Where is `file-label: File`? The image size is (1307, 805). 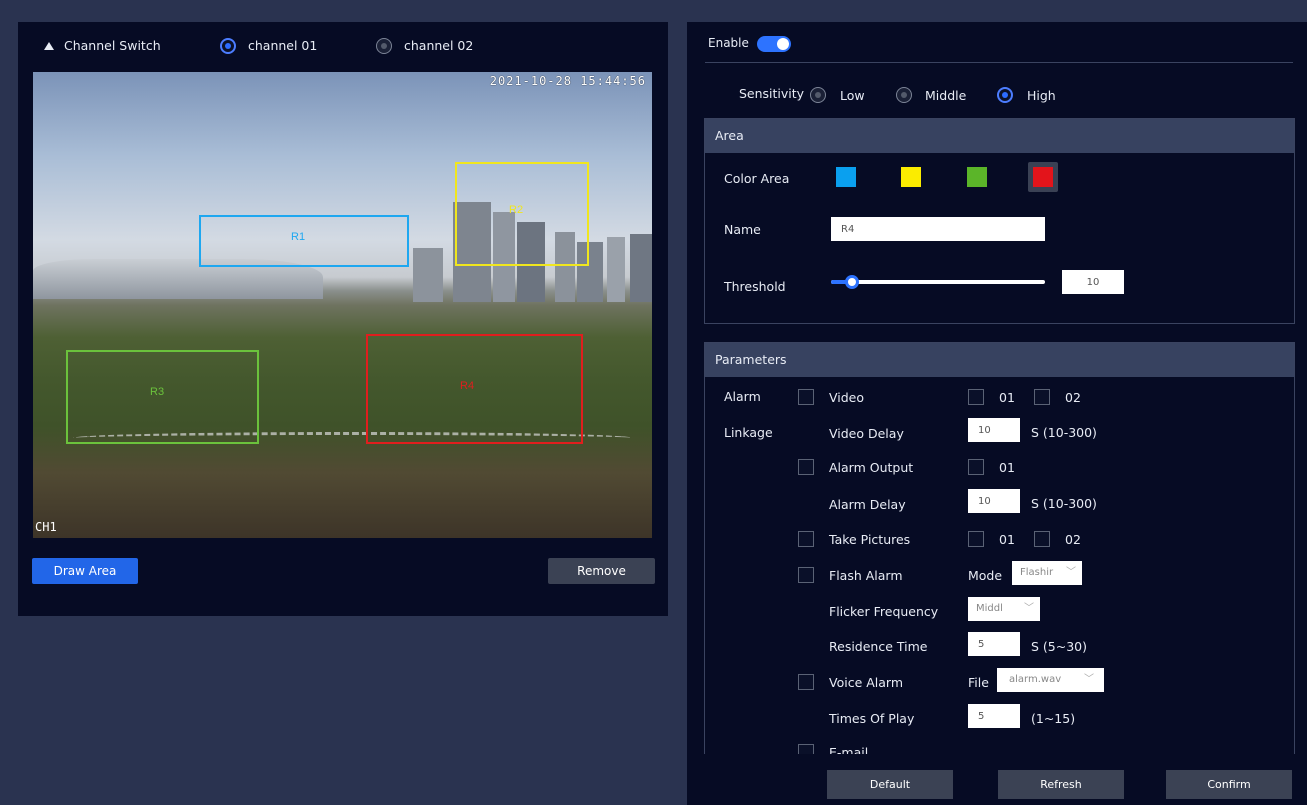
file-label: File is located at coordinates (978, 682).